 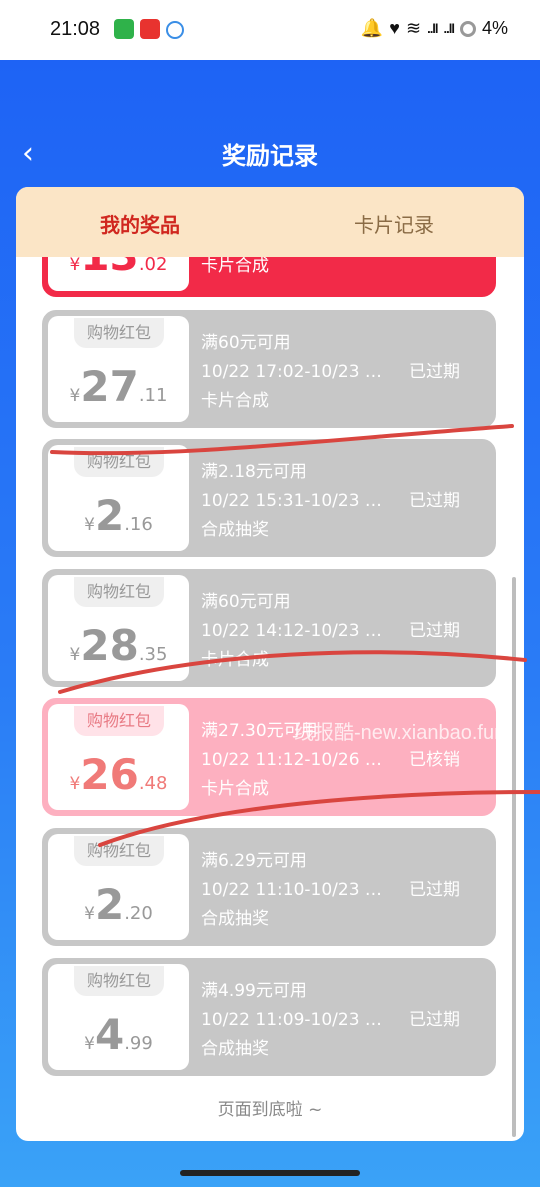 I want to click on coupon-info: 满6.29元可用 10/22 11:10-10/23 … 合成抽奖, so click(x=291, y=890).